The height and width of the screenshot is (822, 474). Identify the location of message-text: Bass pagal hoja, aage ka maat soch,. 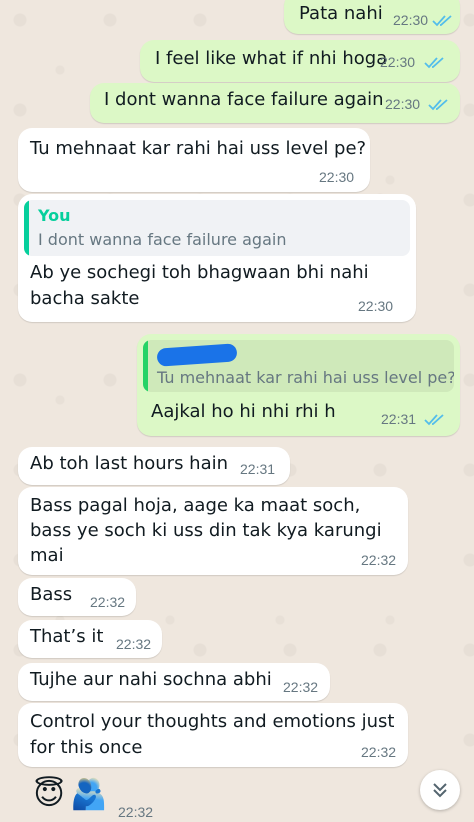
(195, 505).